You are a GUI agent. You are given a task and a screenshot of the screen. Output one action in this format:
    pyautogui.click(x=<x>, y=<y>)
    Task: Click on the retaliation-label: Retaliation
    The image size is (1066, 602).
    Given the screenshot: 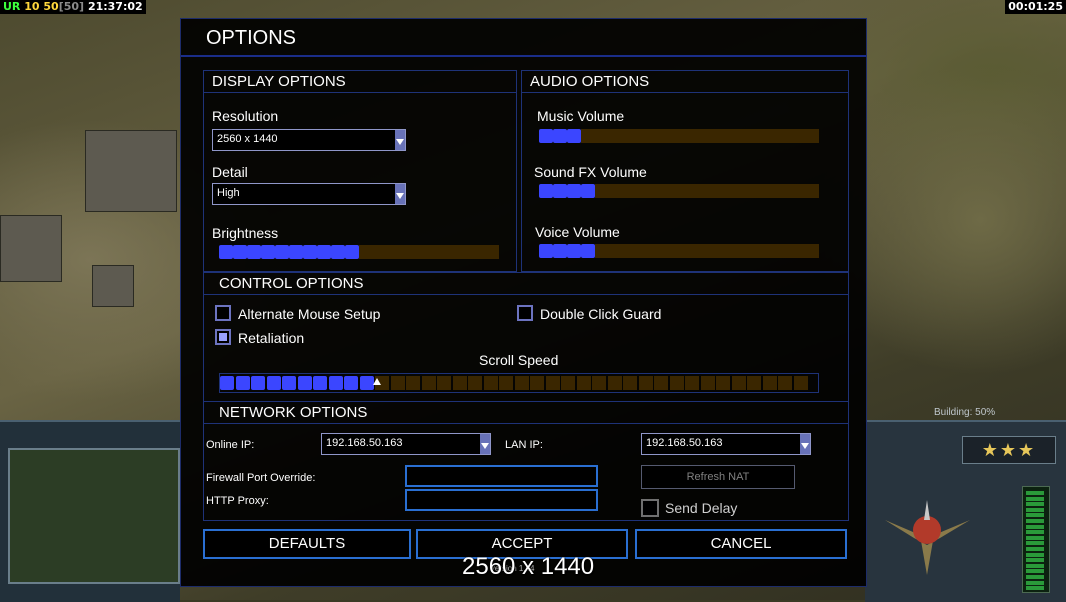 What is the action you would take?
    pyautogui.click(x=271, y=338)
    